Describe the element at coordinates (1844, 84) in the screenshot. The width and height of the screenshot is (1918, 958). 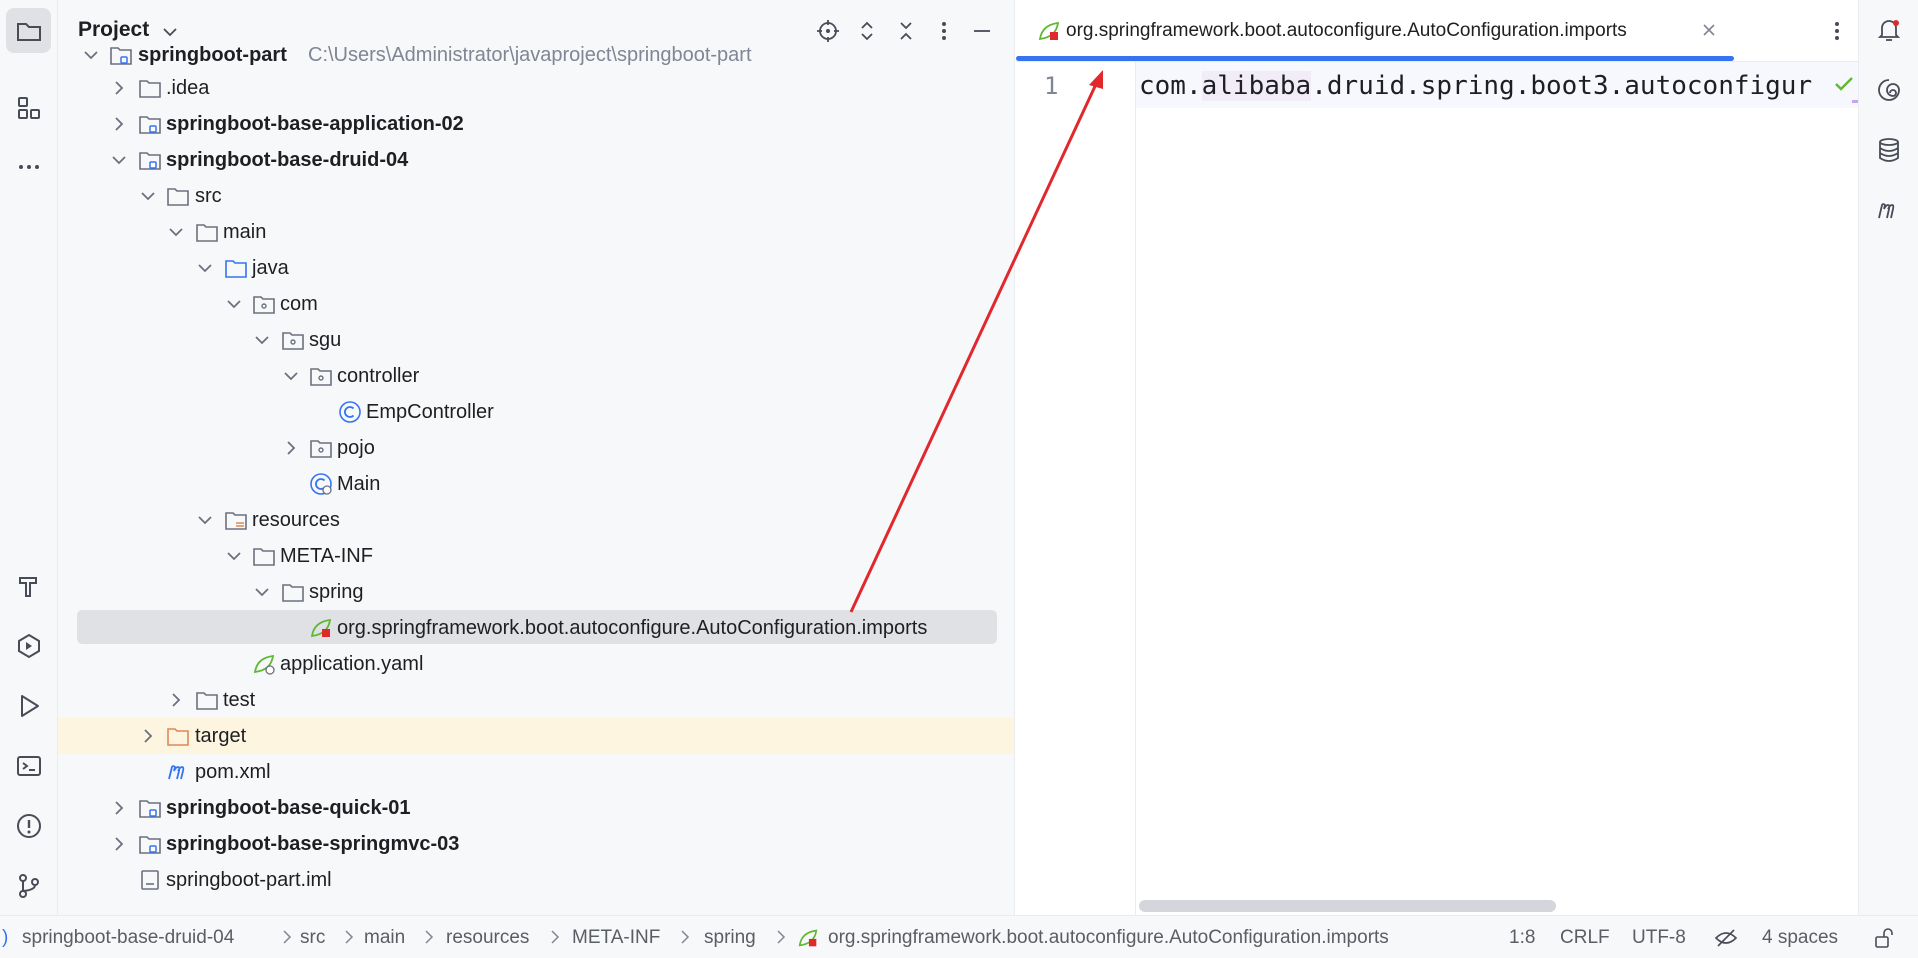
I see `inspection-ok-icon` at that location.